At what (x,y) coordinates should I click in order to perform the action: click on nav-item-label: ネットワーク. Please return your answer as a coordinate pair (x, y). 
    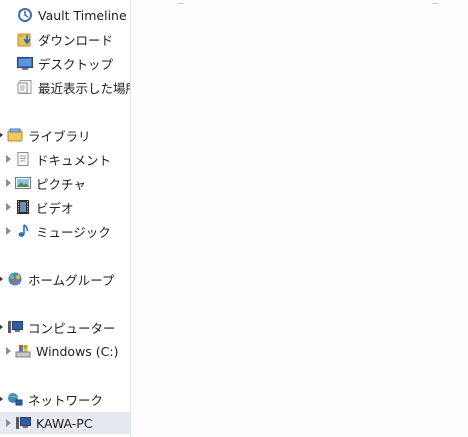
    Looking at the image, I should click on (66, 400).